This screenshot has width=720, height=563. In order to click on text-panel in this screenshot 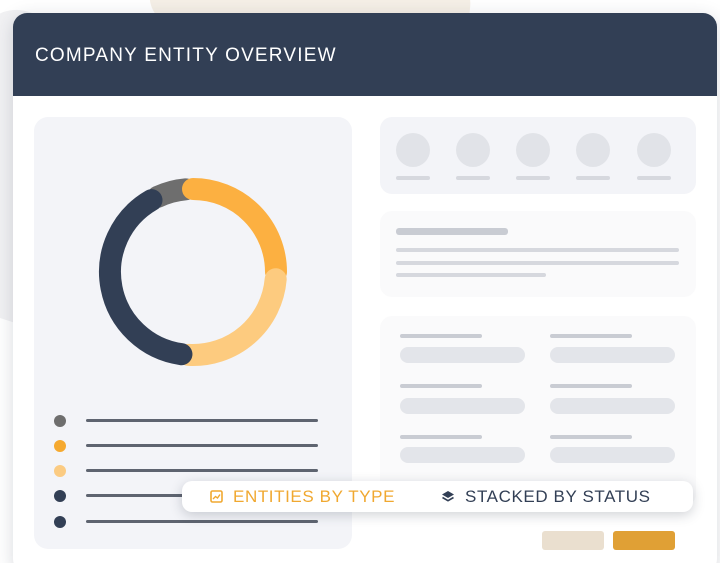, I will do `click(538, 254)`.